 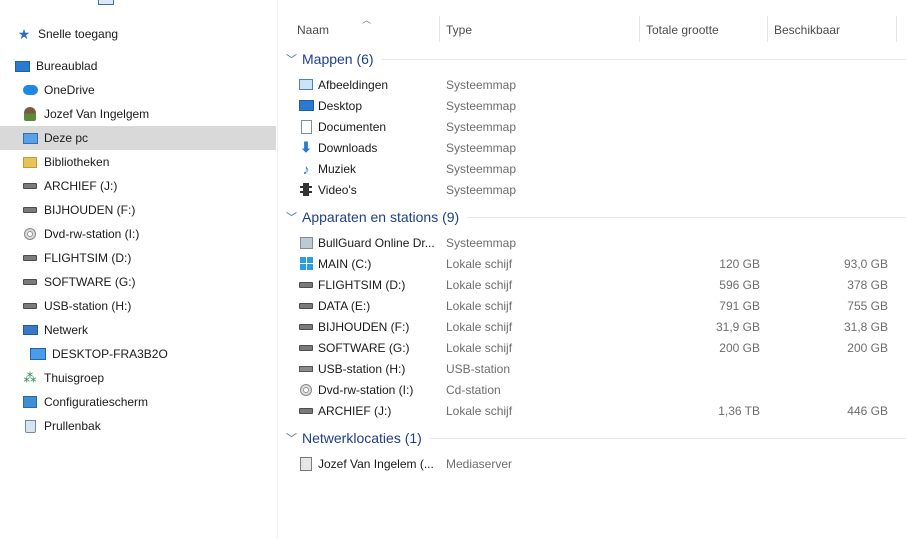 What do you see at coordinates (592, 147) in the screenshot?
I see `list-item: ⬇ Downloads Systeemmap` at bounding box center [592, 147].